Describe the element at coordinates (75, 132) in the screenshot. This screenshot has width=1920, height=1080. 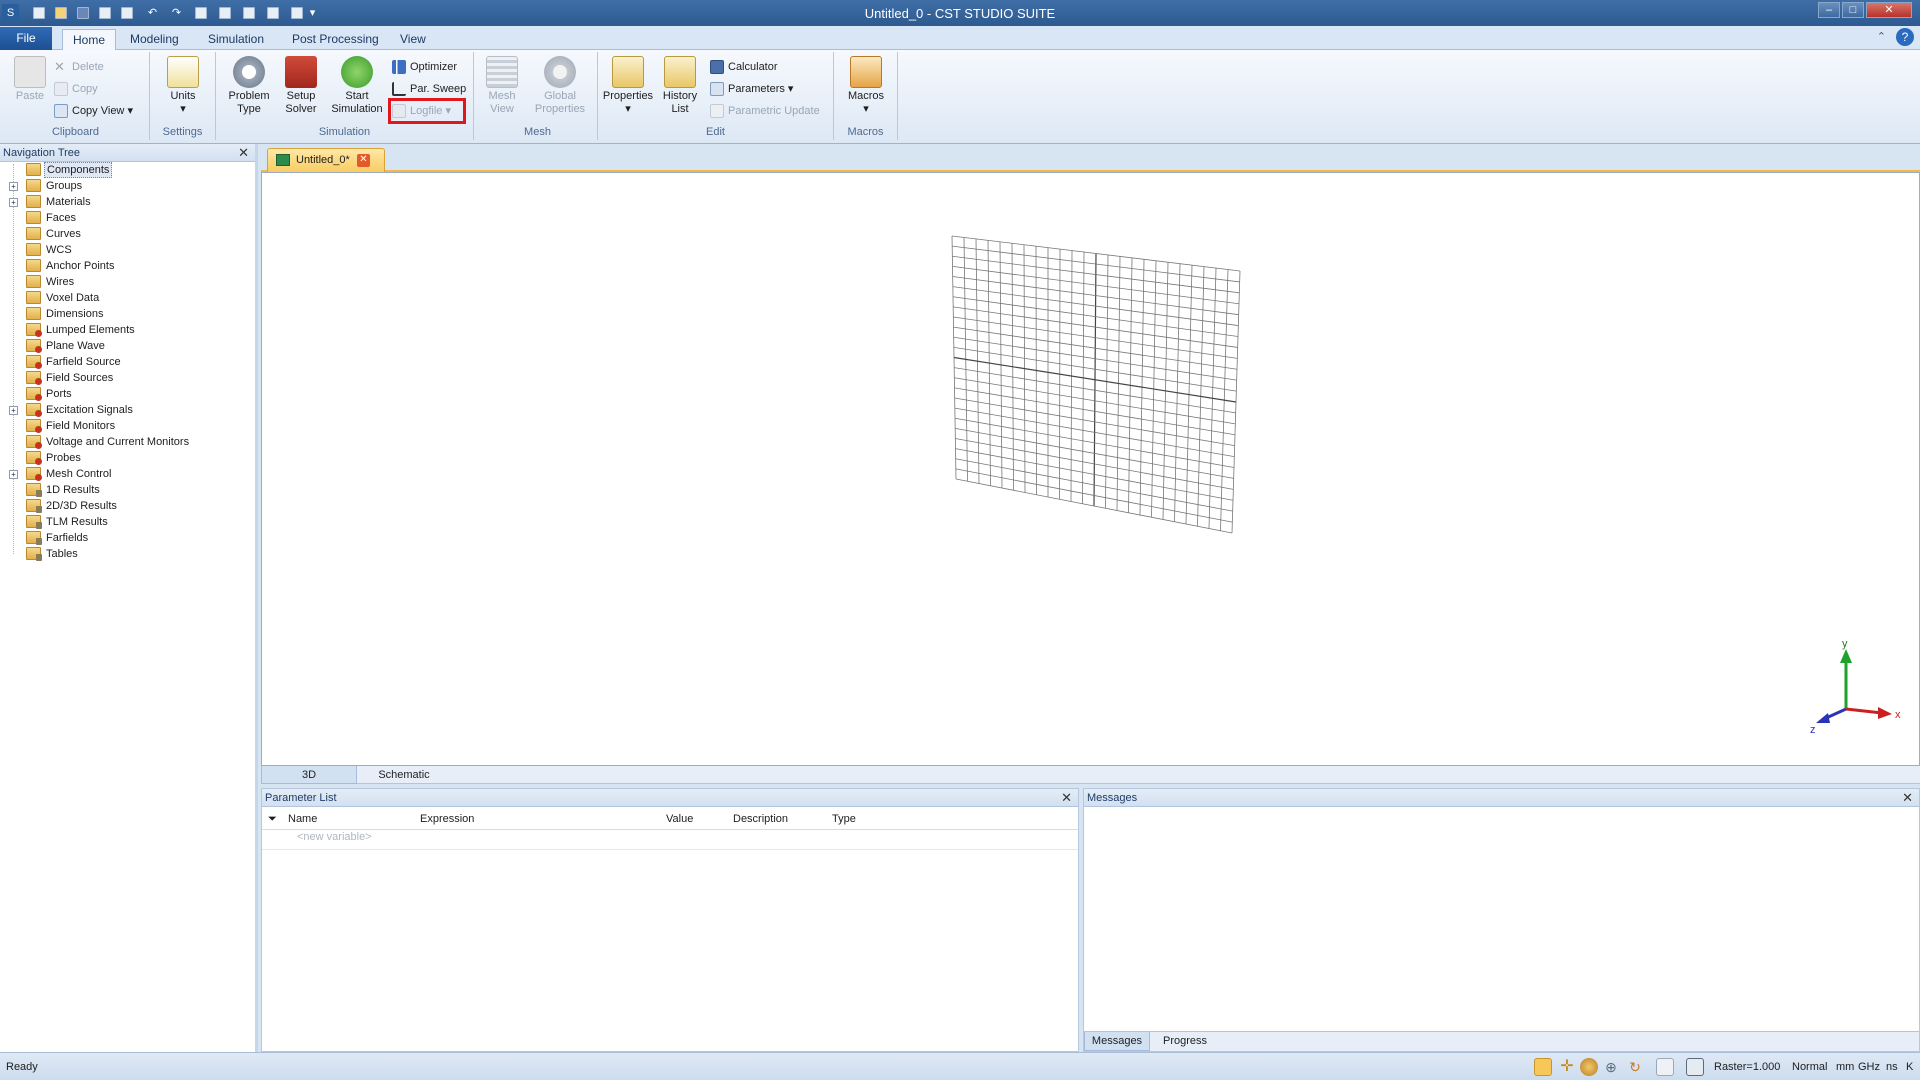
I see `group-label-clipboard: Clipboard` at that location.